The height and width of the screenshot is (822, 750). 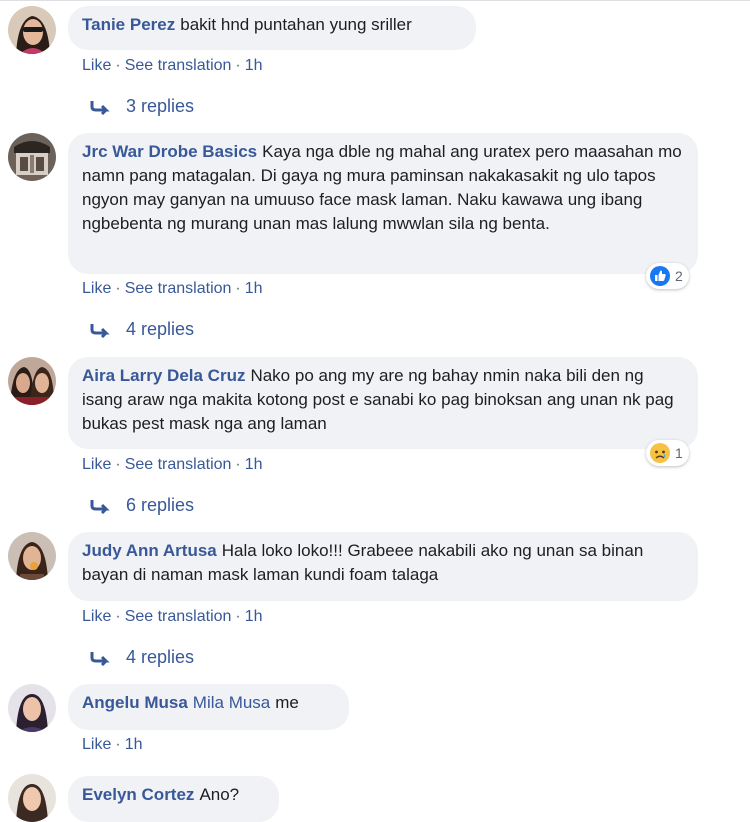 I want to click on comment-author: Aira Larry Dela Cruz, so click(x=163, y=375).